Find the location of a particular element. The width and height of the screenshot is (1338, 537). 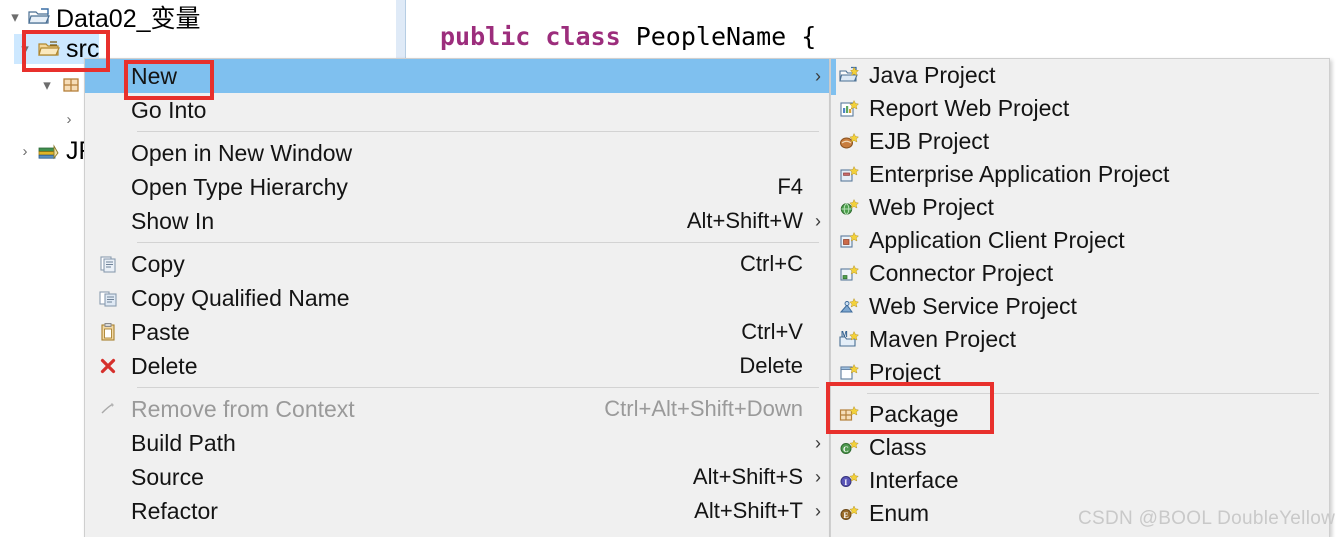

menu-item-go-into-label: Go Into is located at coordinates (169, 109).